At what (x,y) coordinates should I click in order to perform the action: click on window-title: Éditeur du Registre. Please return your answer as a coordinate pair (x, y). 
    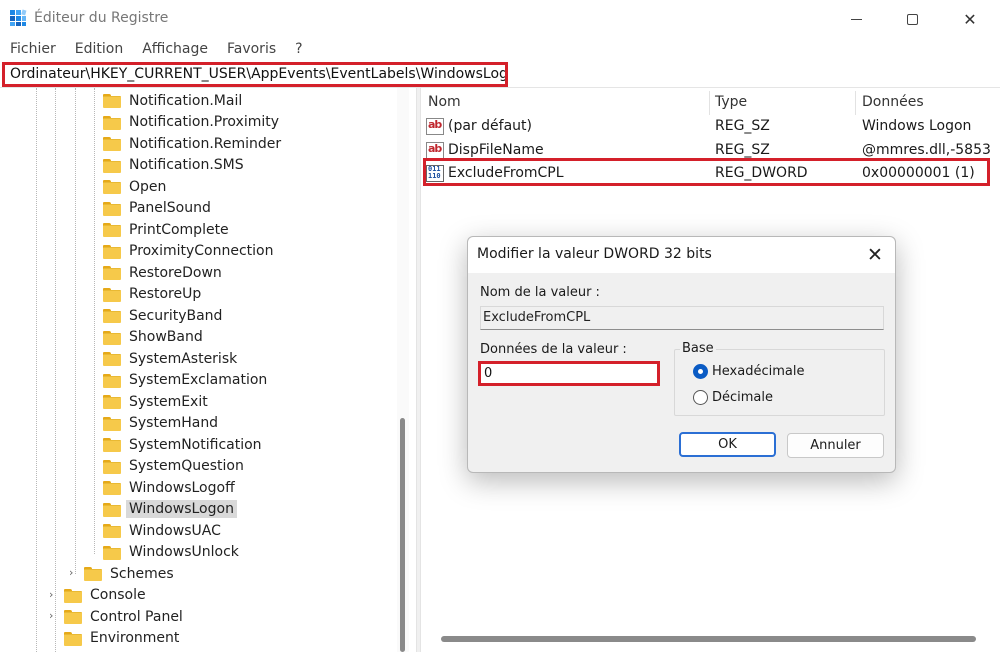
    Looking at the image, I should click on (101, 18).